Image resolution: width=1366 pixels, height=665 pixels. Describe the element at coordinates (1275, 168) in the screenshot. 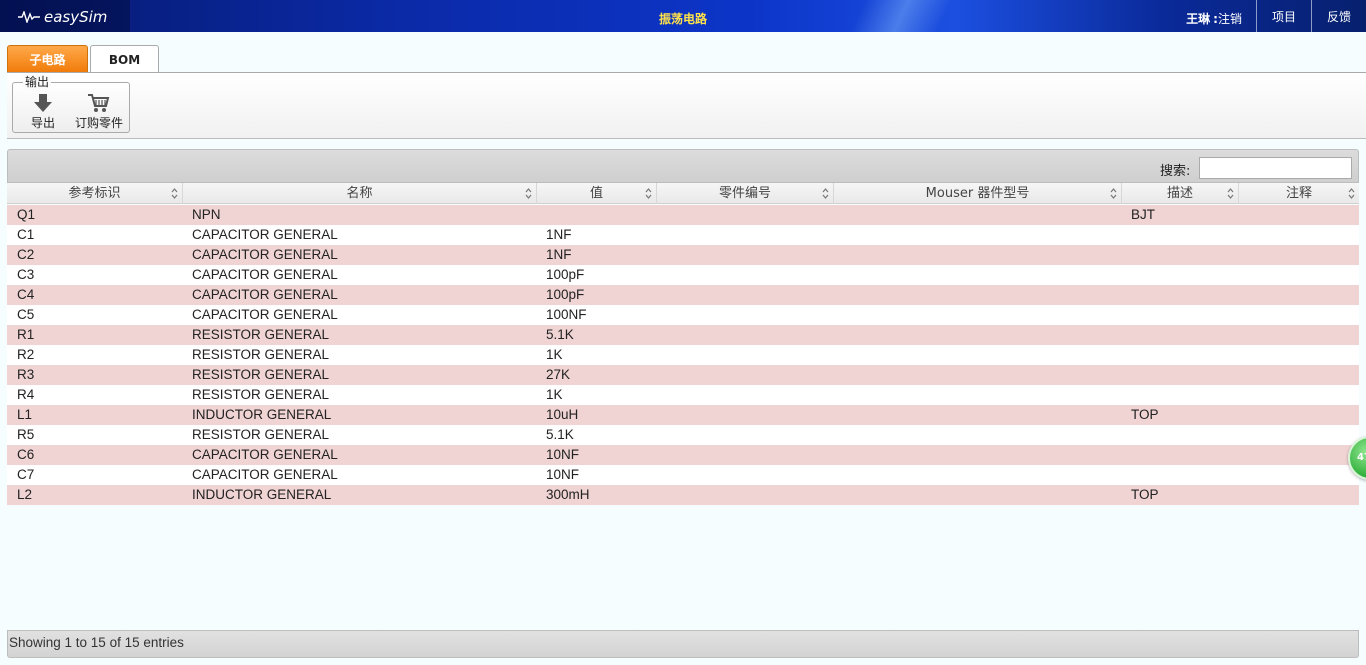

I see `search-input` at that location.